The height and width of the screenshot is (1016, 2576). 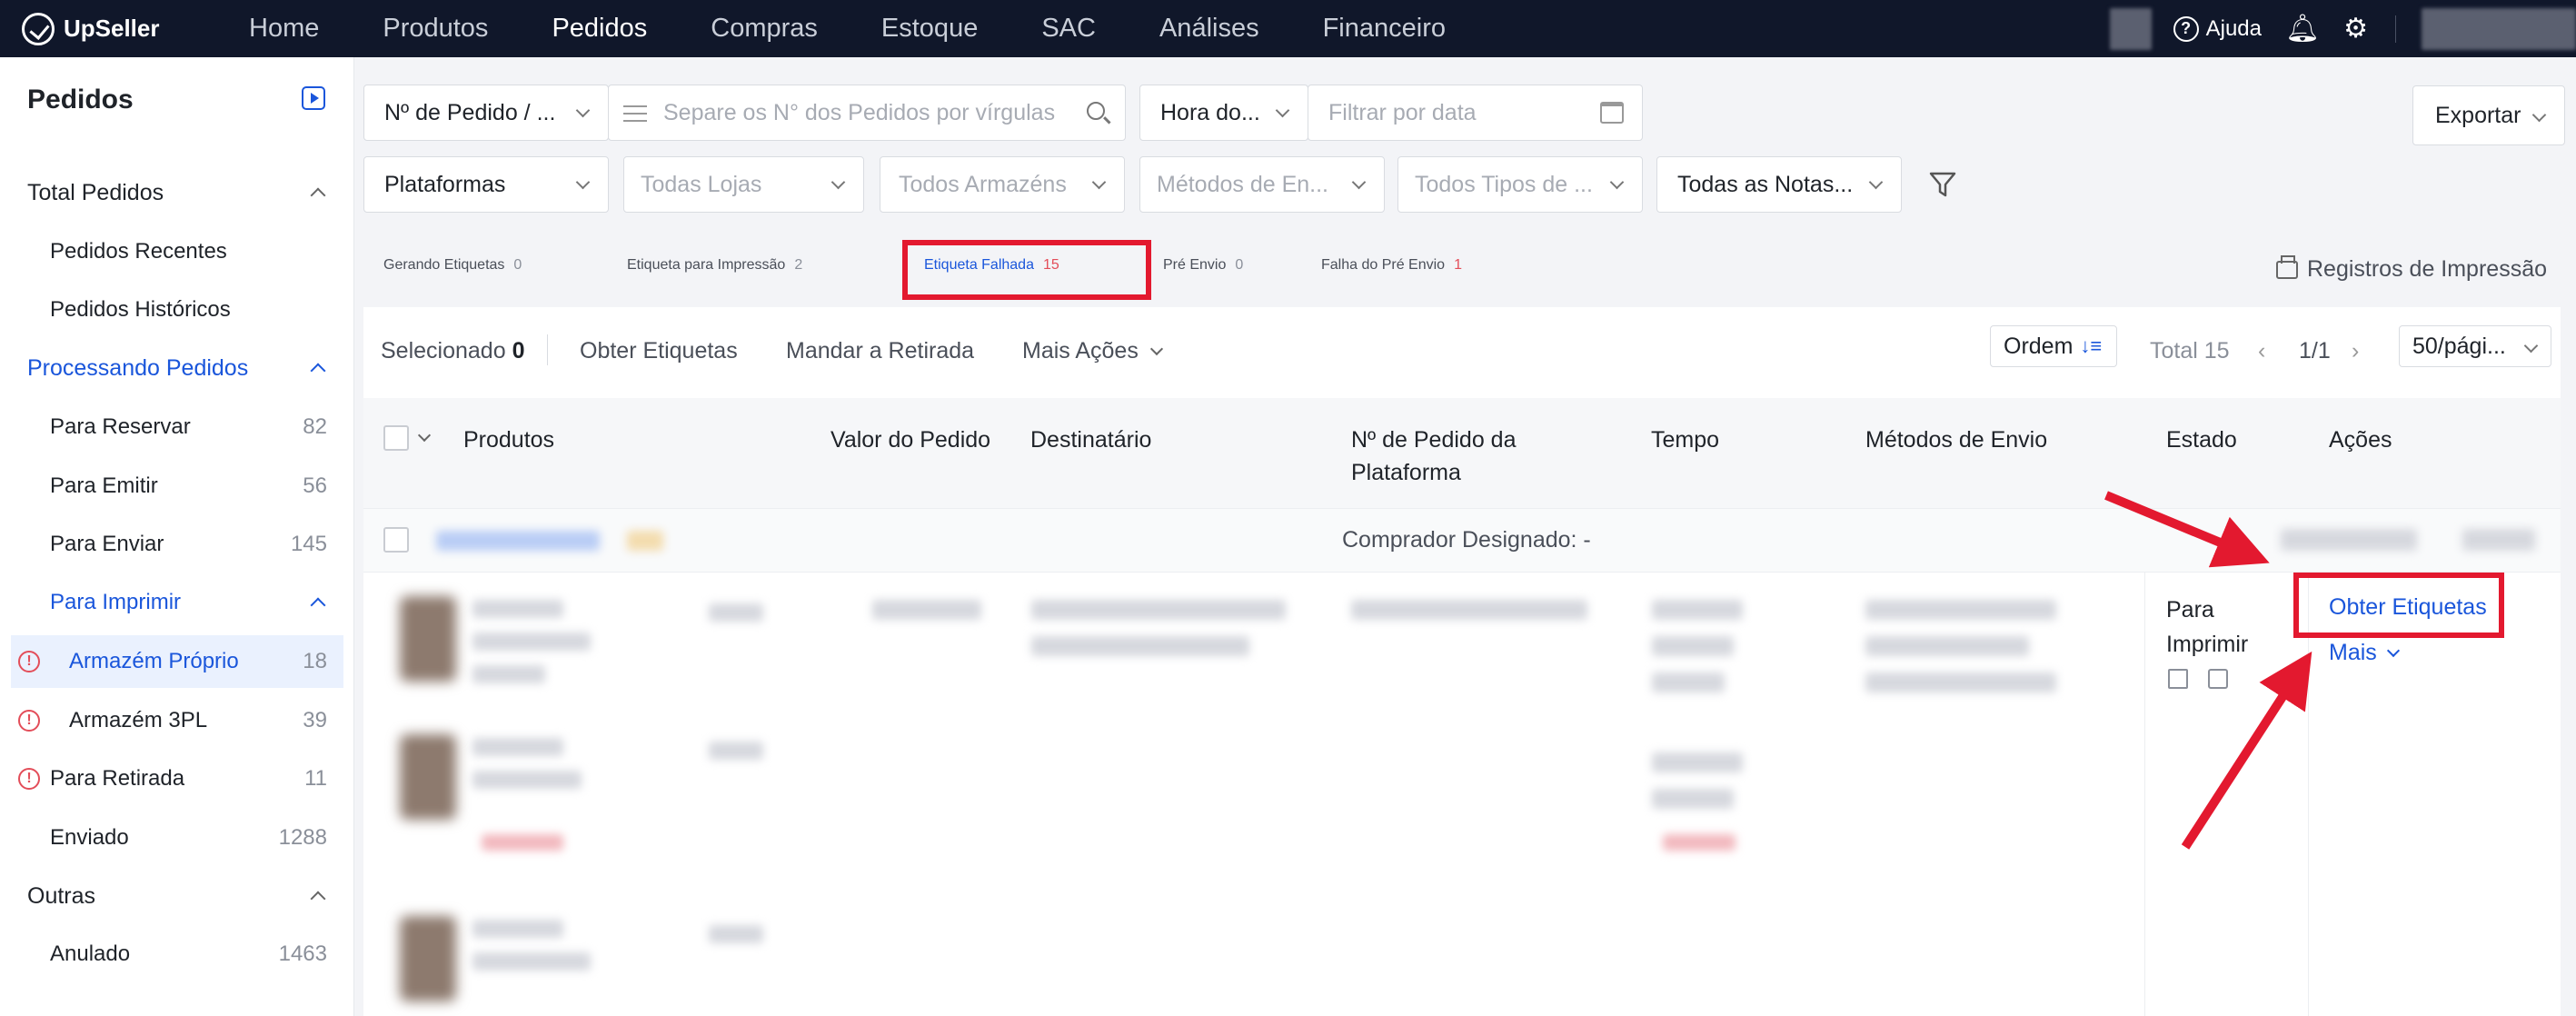 I want to click on annotation-arrows, so click(x=2208, y=670).